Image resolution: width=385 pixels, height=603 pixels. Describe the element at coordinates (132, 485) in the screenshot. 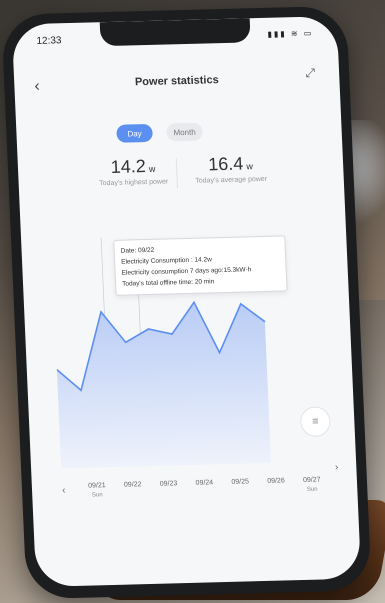

I see `x-tick: 09/22` at that location.